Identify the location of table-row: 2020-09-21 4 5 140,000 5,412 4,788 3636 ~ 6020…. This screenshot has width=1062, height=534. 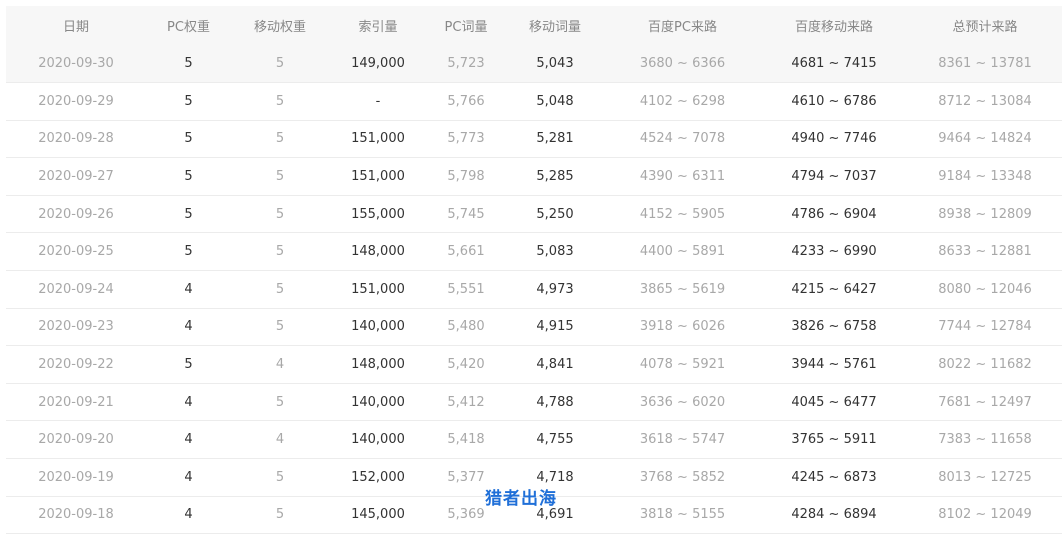
(534, 402).